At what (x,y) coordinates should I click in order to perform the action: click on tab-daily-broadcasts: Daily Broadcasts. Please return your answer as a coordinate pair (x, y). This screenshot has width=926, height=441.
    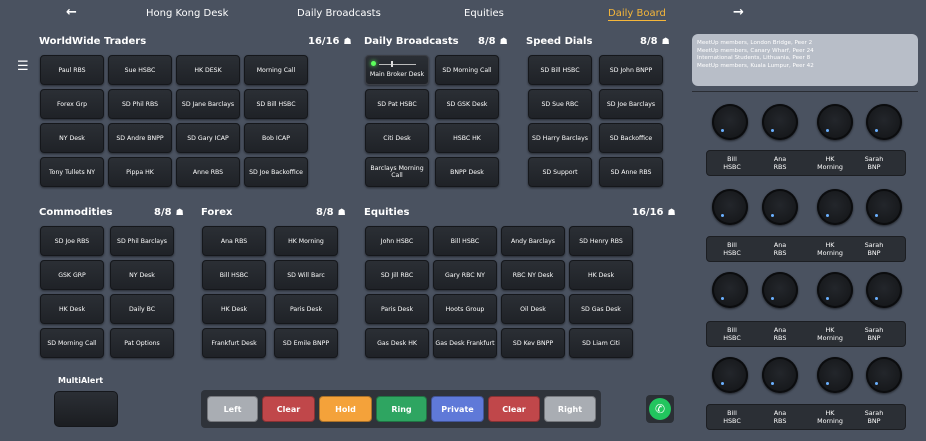
    Looking at the image, I should click on (339, 13).